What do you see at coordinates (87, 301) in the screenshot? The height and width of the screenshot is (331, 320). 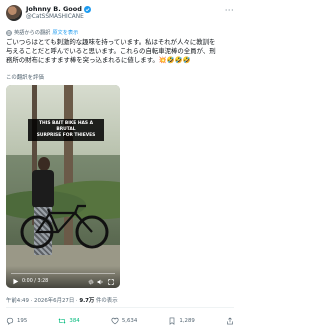 I see `view-count: 9.7万` at bounding box center [87, 301].